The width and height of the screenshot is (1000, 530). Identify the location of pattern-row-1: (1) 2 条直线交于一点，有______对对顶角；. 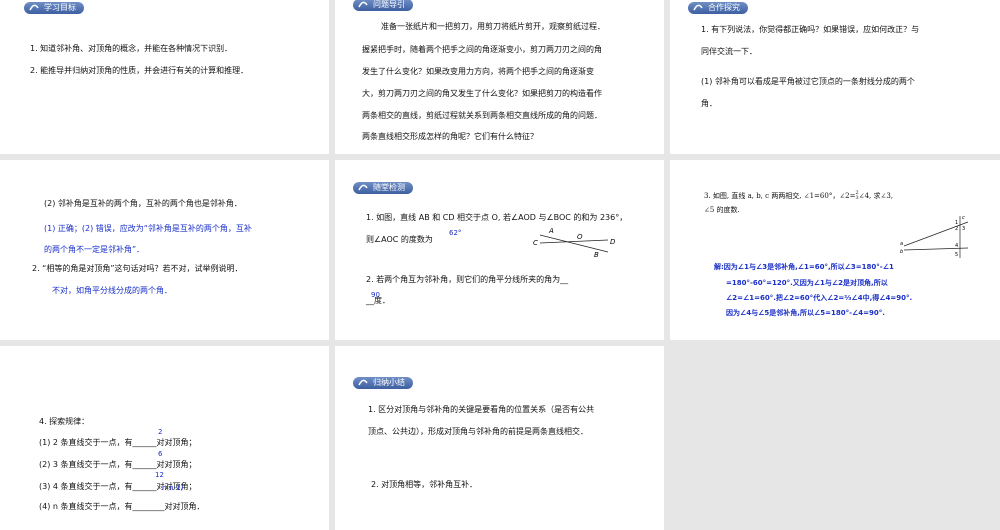
(118, 442).